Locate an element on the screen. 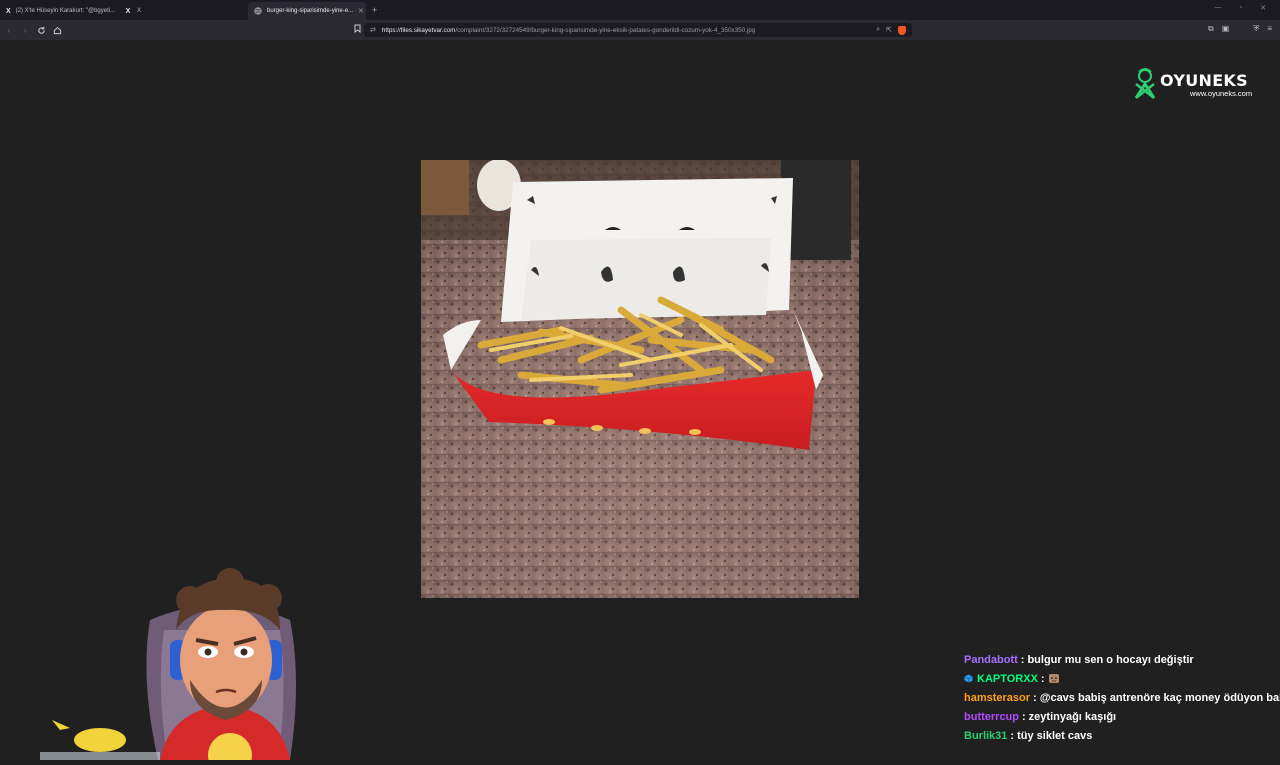 Image resolution: width=1280 pixels, height=765 pixels. oyuneks-mascot-icon is located at coordinates (1145, 83).